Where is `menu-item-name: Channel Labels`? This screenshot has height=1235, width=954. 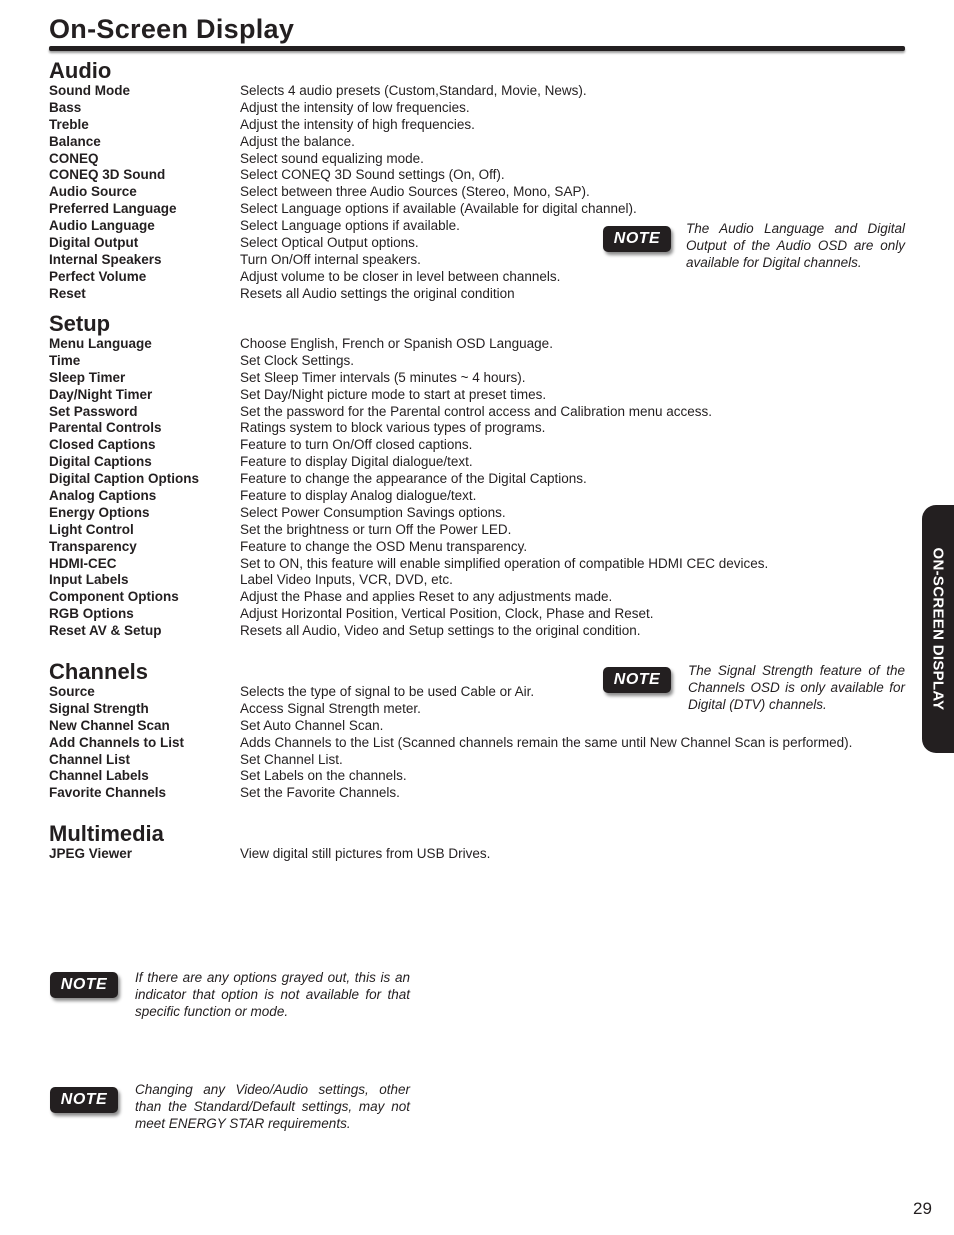
menu-item-name: Channel Labels is located at coordinates (99, 776).